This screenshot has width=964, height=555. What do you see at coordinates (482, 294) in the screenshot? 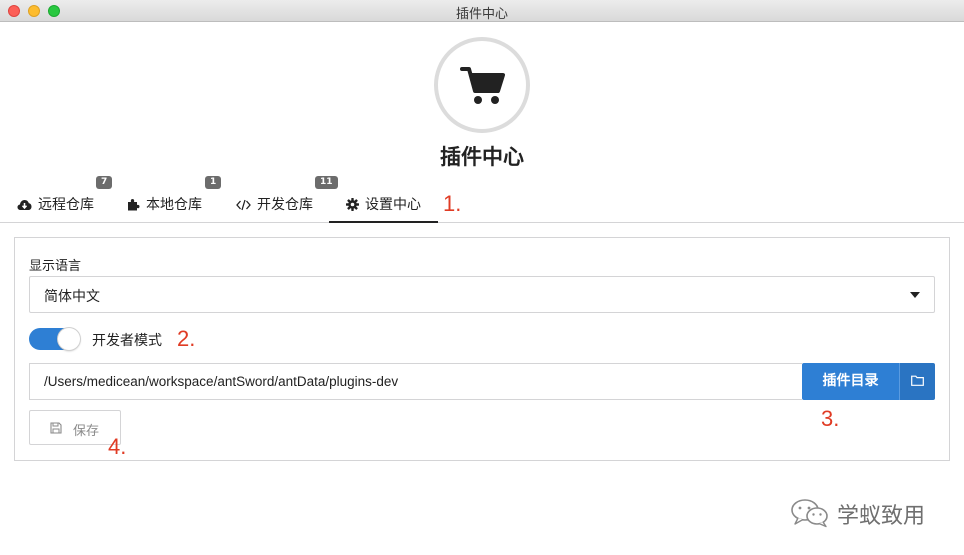
I see `language-select: 简体中文` at bounding box center [482, 294].